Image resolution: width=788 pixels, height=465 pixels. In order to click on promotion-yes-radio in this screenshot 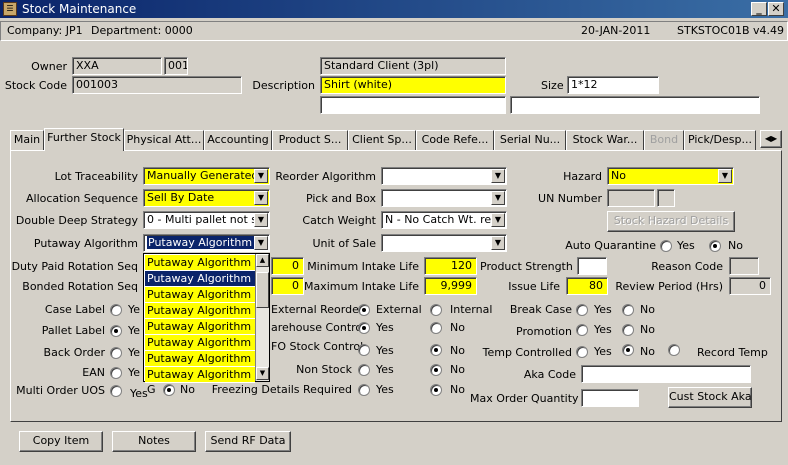, I will do `click(582, 330)`.